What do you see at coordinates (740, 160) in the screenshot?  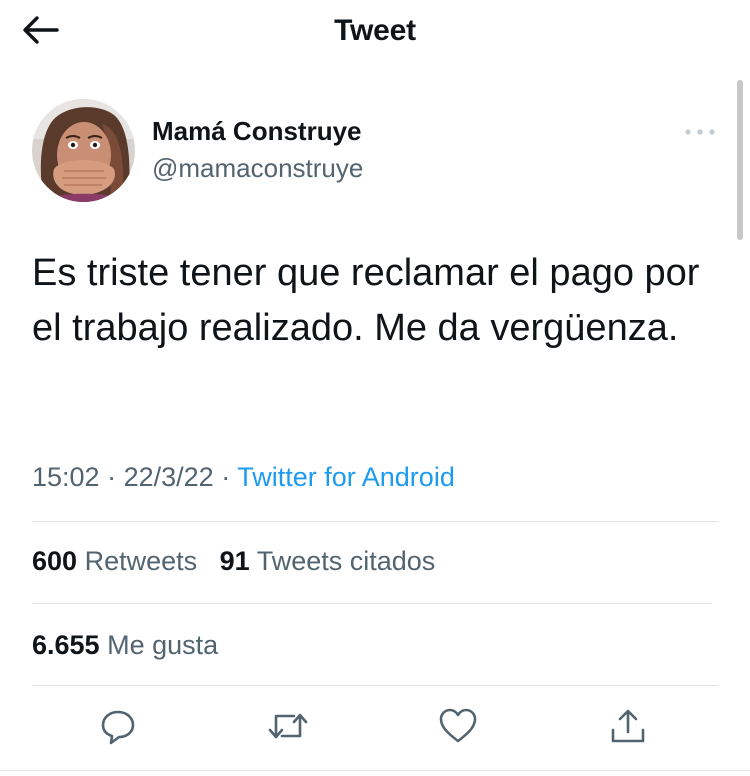 I see `scrollbar` at bounding box center [740, 160].